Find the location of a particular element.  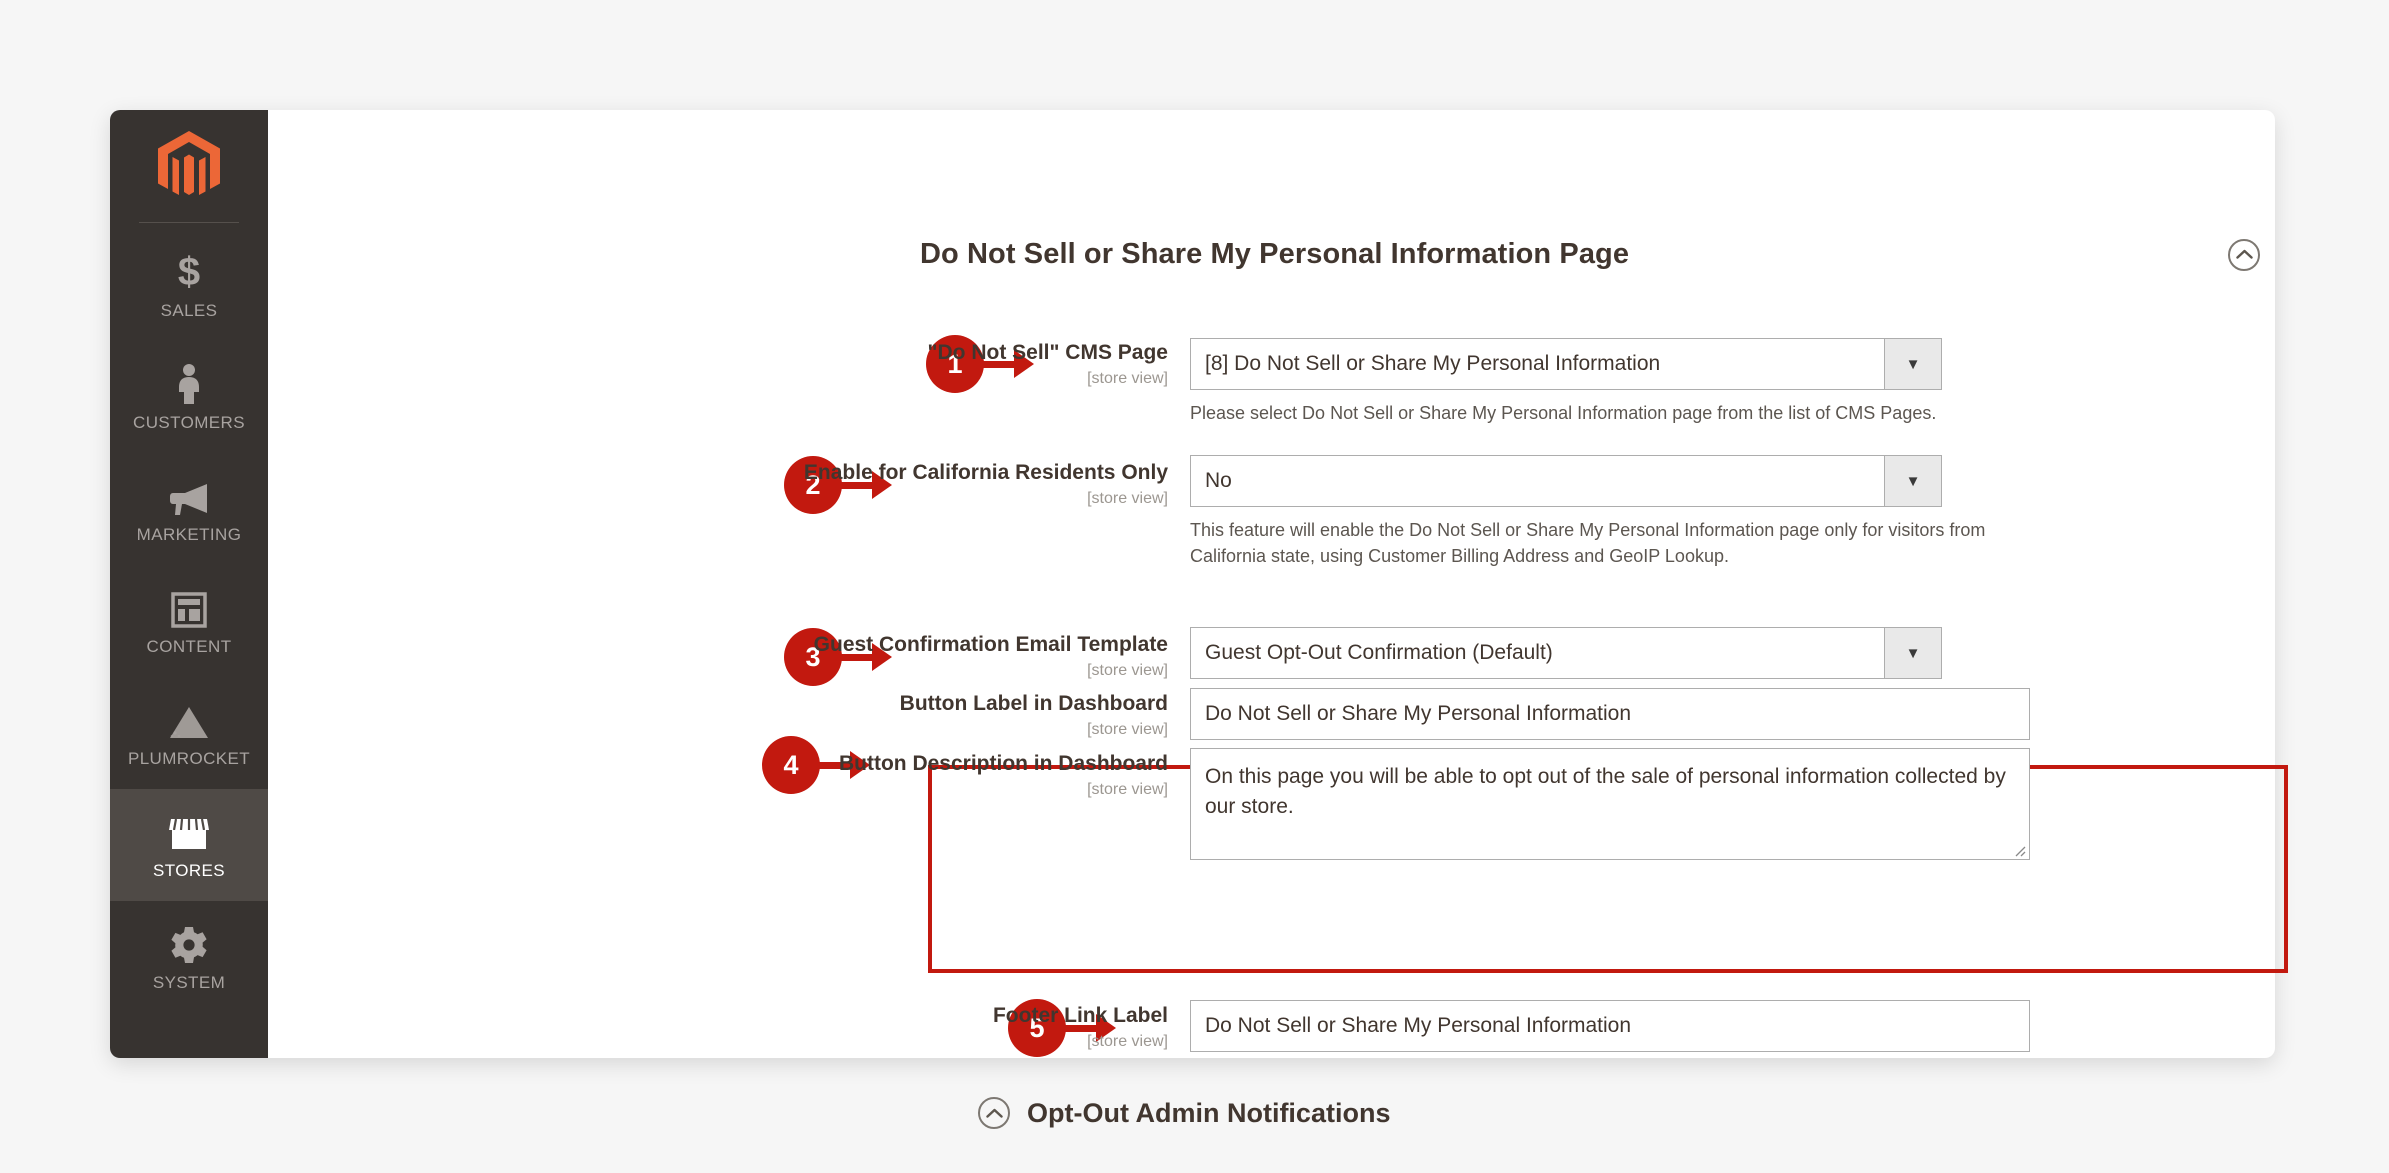

storefront-icon is located at coordinates (189, 831).